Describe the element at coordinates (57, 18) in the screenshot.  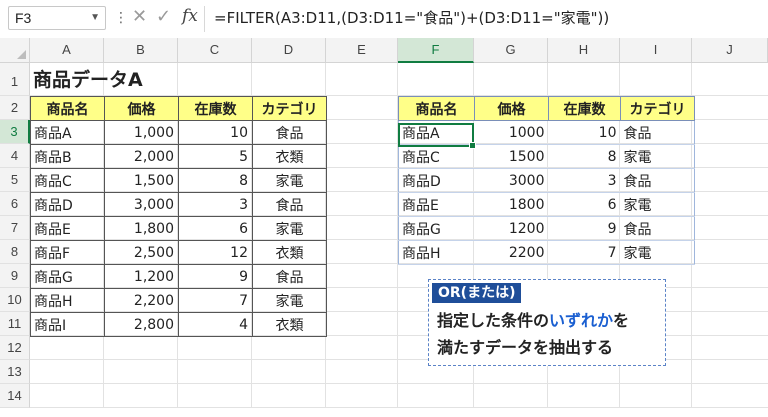
I see `name-box: F3 ▼` at that location.